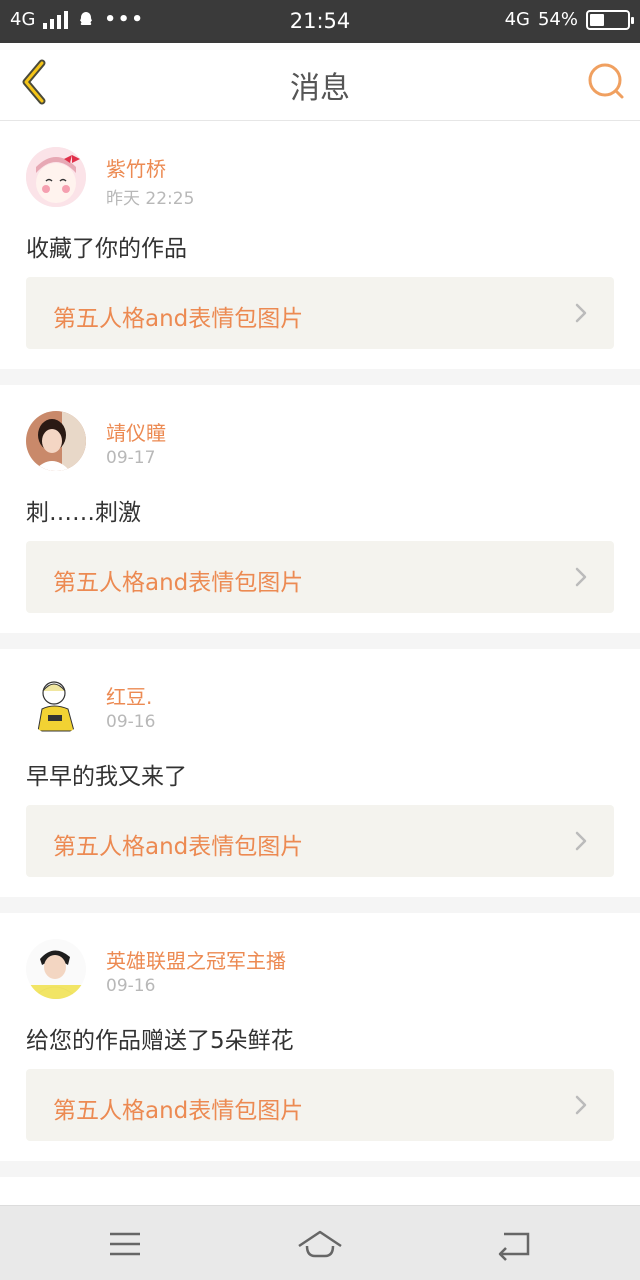 The height and width of the screenshot is (1280, 640). I want to click on status-bar: 4G ••• 21:54 4G 54%, so click(320, 21).